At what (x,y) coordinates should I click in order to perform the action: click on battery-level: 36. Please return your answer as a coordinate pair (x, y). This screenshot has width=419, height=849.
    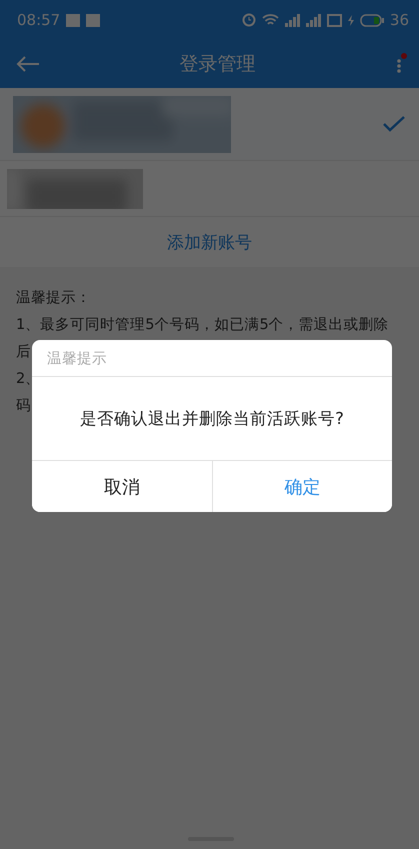
    Looking at the image, I should click on (399, 20).